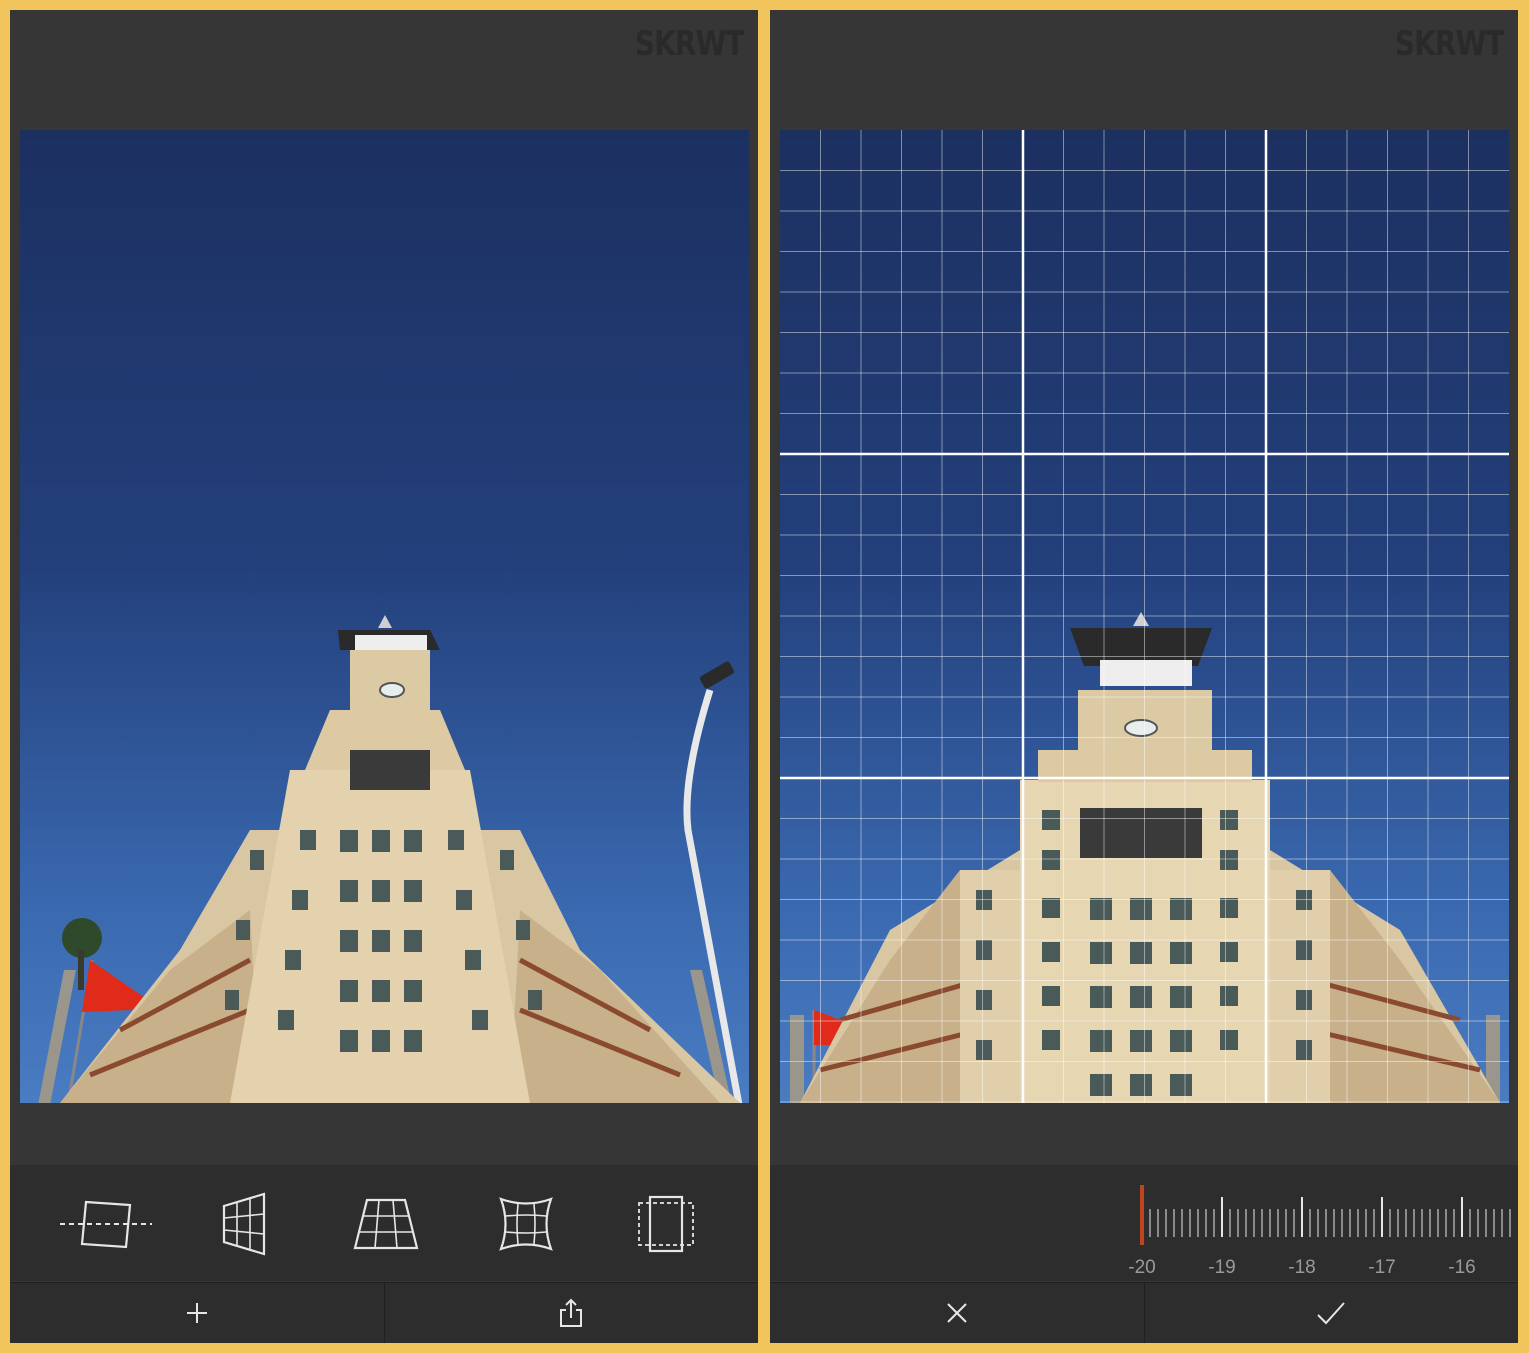 The width and height of the screenshot is (1529, 1353). Describe the element at coordinates (1142, 1215) in the screenshot. I see `slider-indicator` at that location.